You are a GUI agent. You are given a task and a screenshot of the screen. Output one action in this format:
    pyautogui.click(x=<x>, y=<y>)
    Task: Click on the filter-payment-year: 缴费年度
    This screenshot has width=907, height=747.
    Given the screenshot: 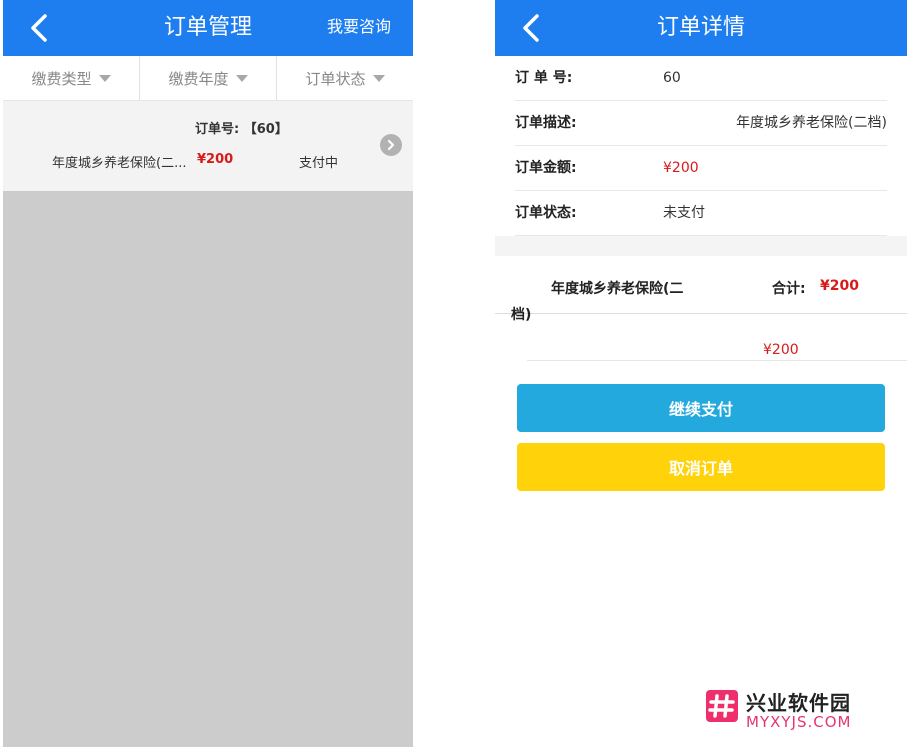 What is the action you would take?
    pyautogui.click(x=208, y=78)
    